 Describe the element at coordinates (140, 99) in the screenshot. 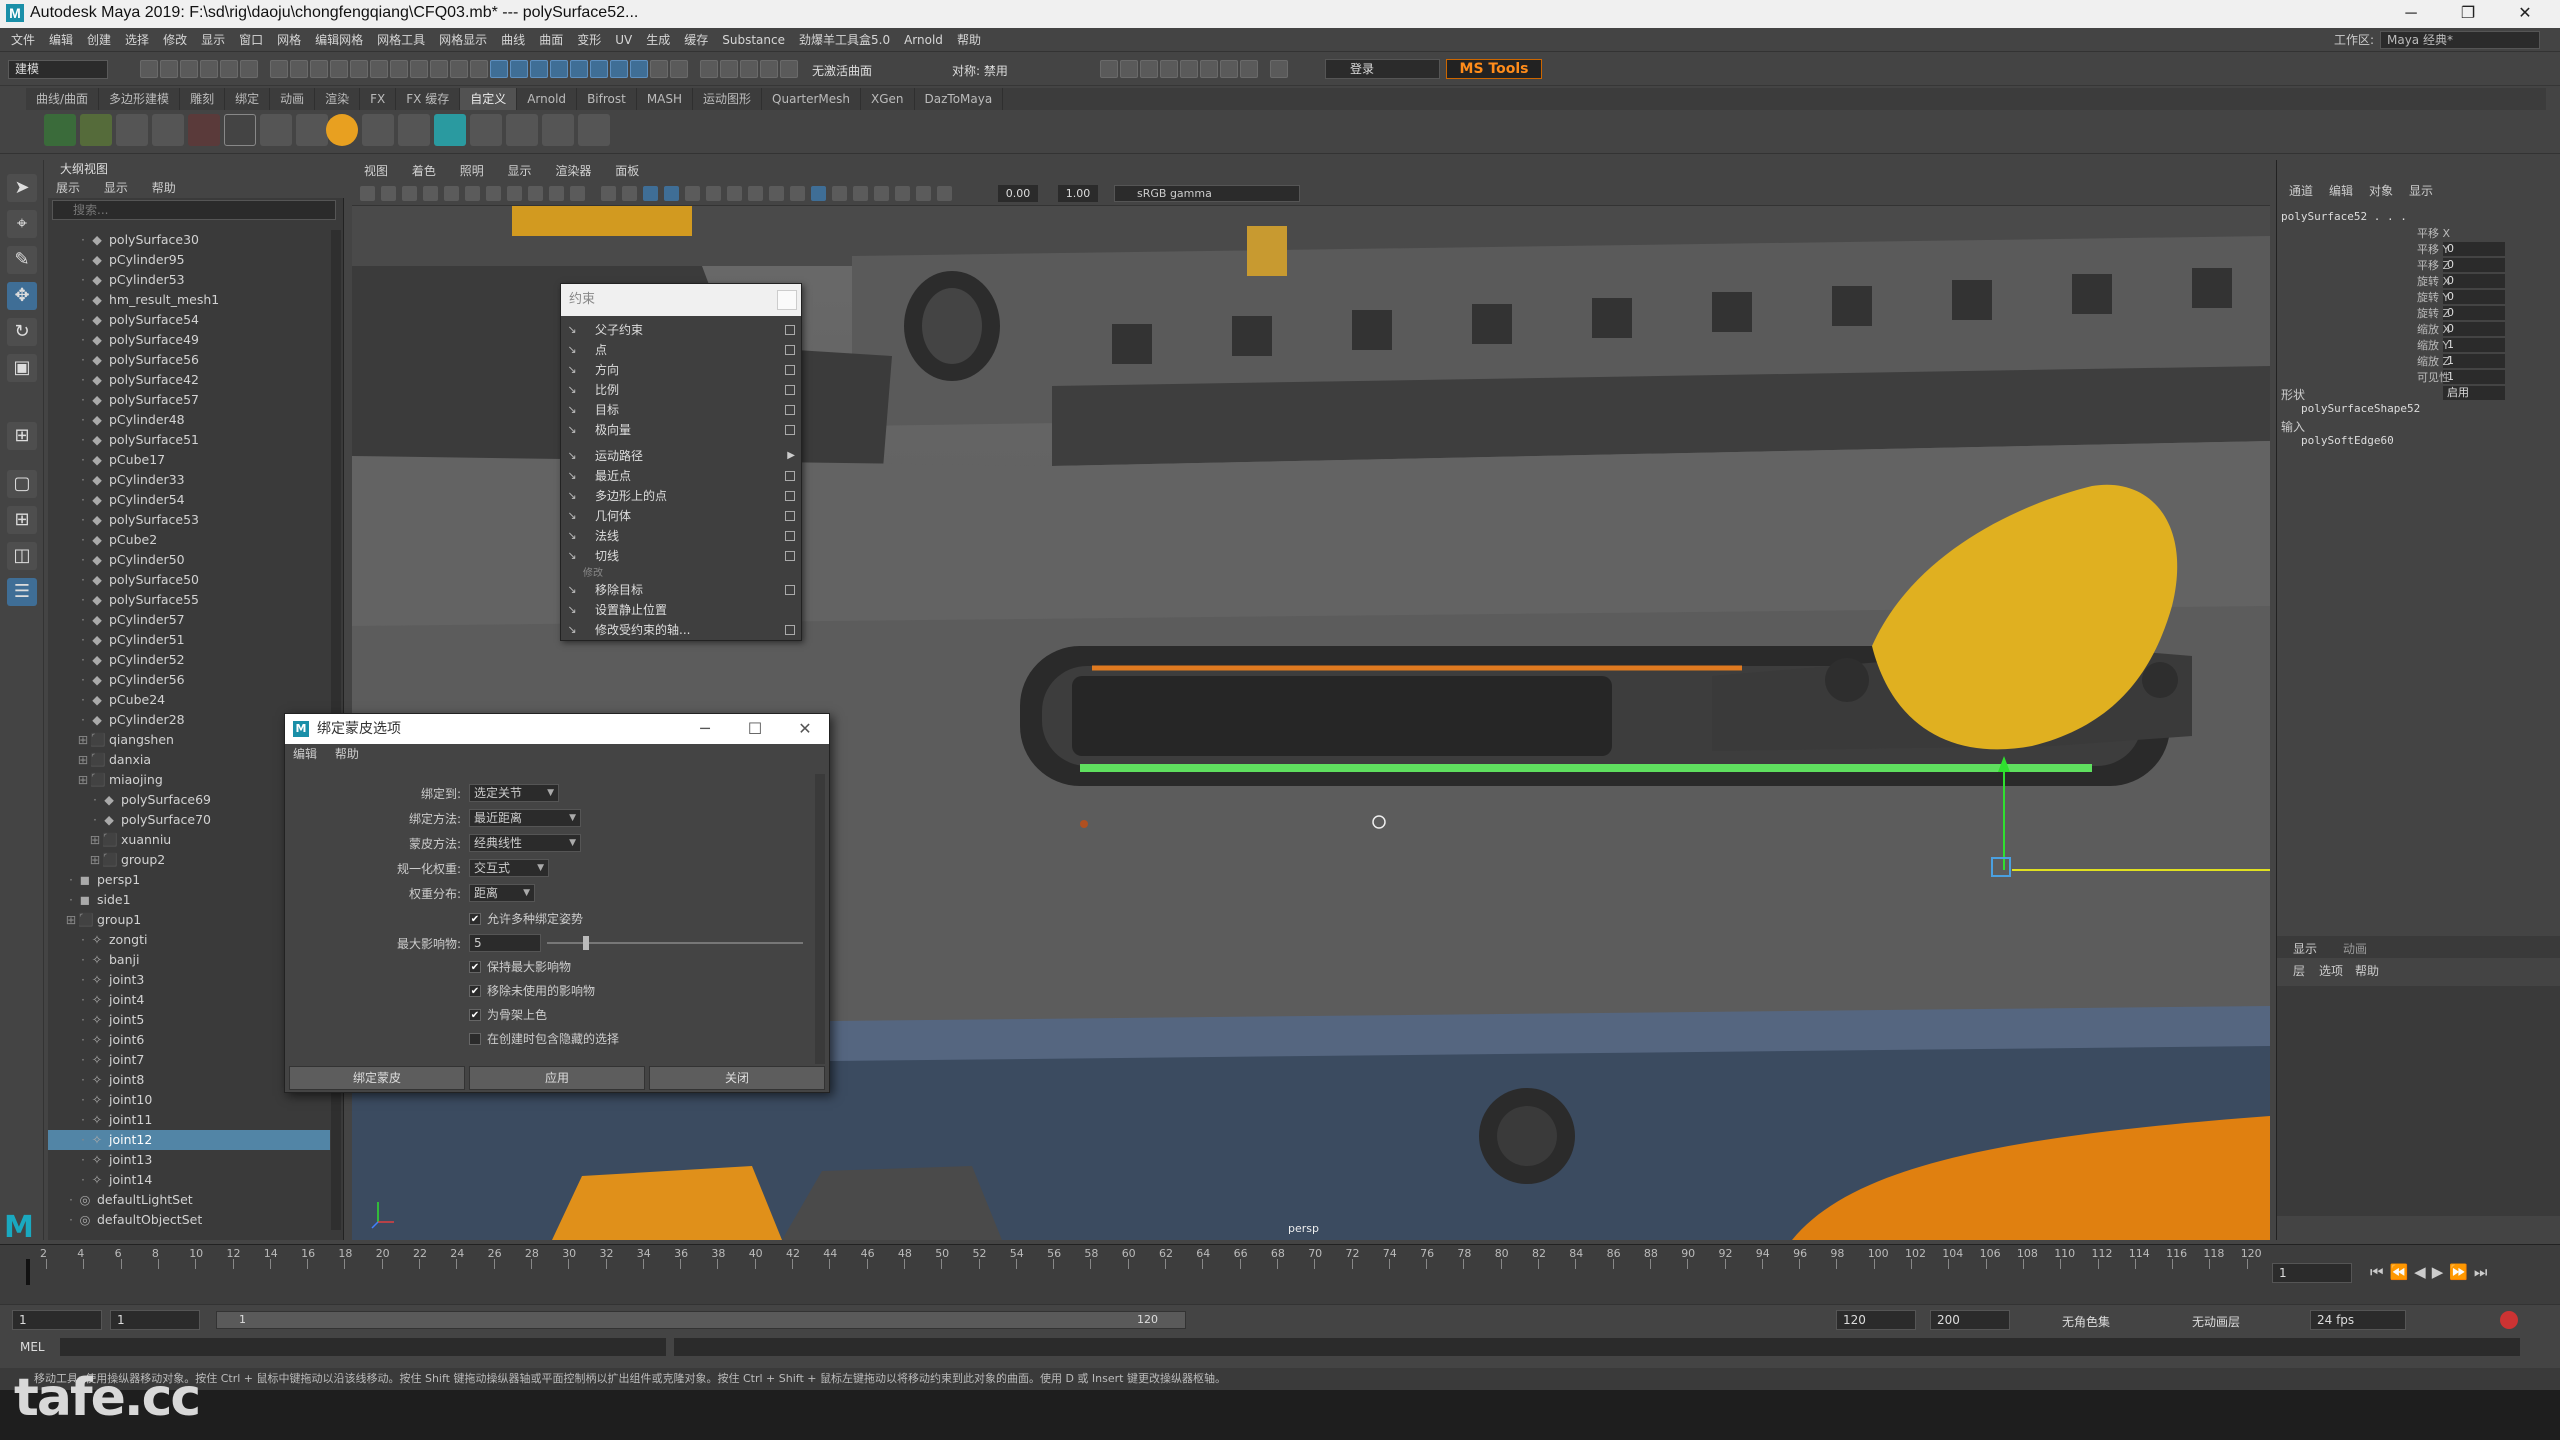

I see `shelf-tab: 多边形建模` at that location.